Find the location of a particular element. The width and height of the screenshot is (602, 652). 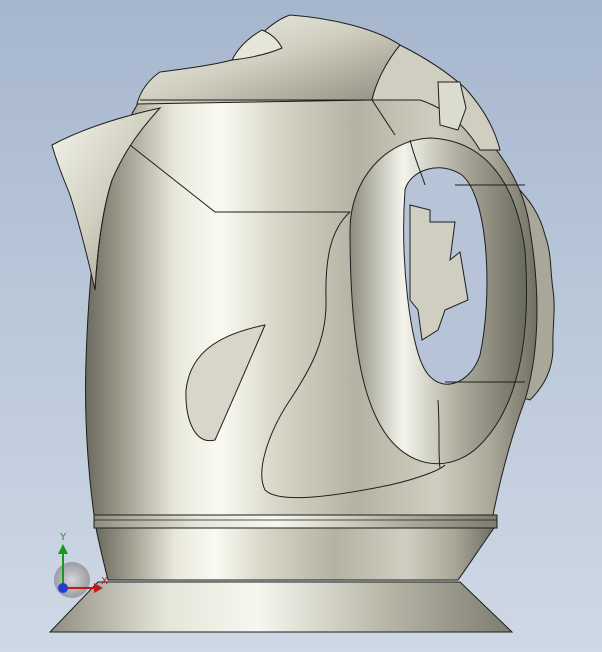

kettle-lid is located at coordinates (268, 59).